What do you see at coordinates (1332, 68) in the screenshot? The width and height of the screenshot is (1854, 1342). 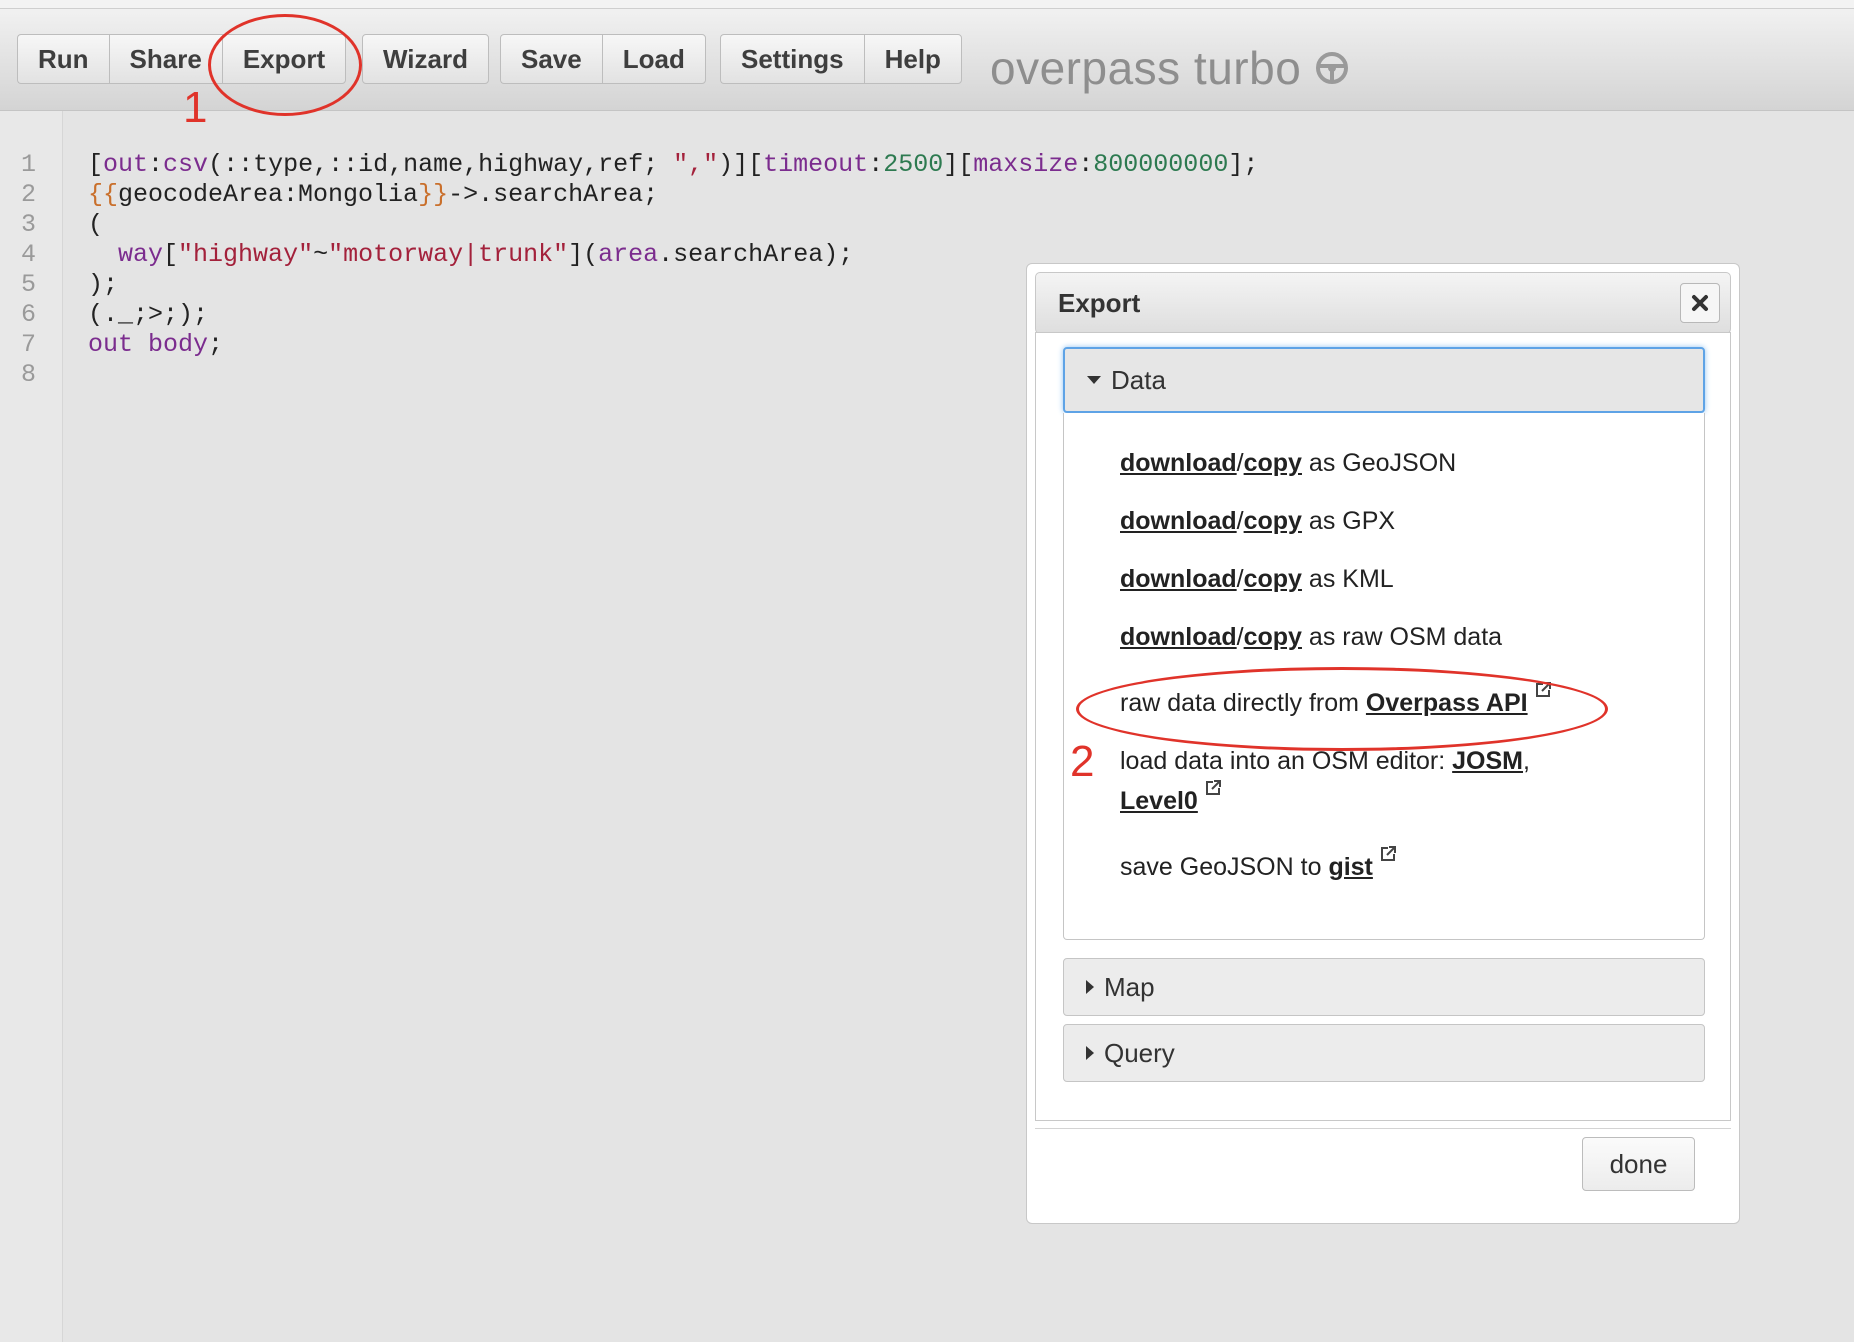 I see `steering-wheel-icon` at bounding box center [1332, 68].